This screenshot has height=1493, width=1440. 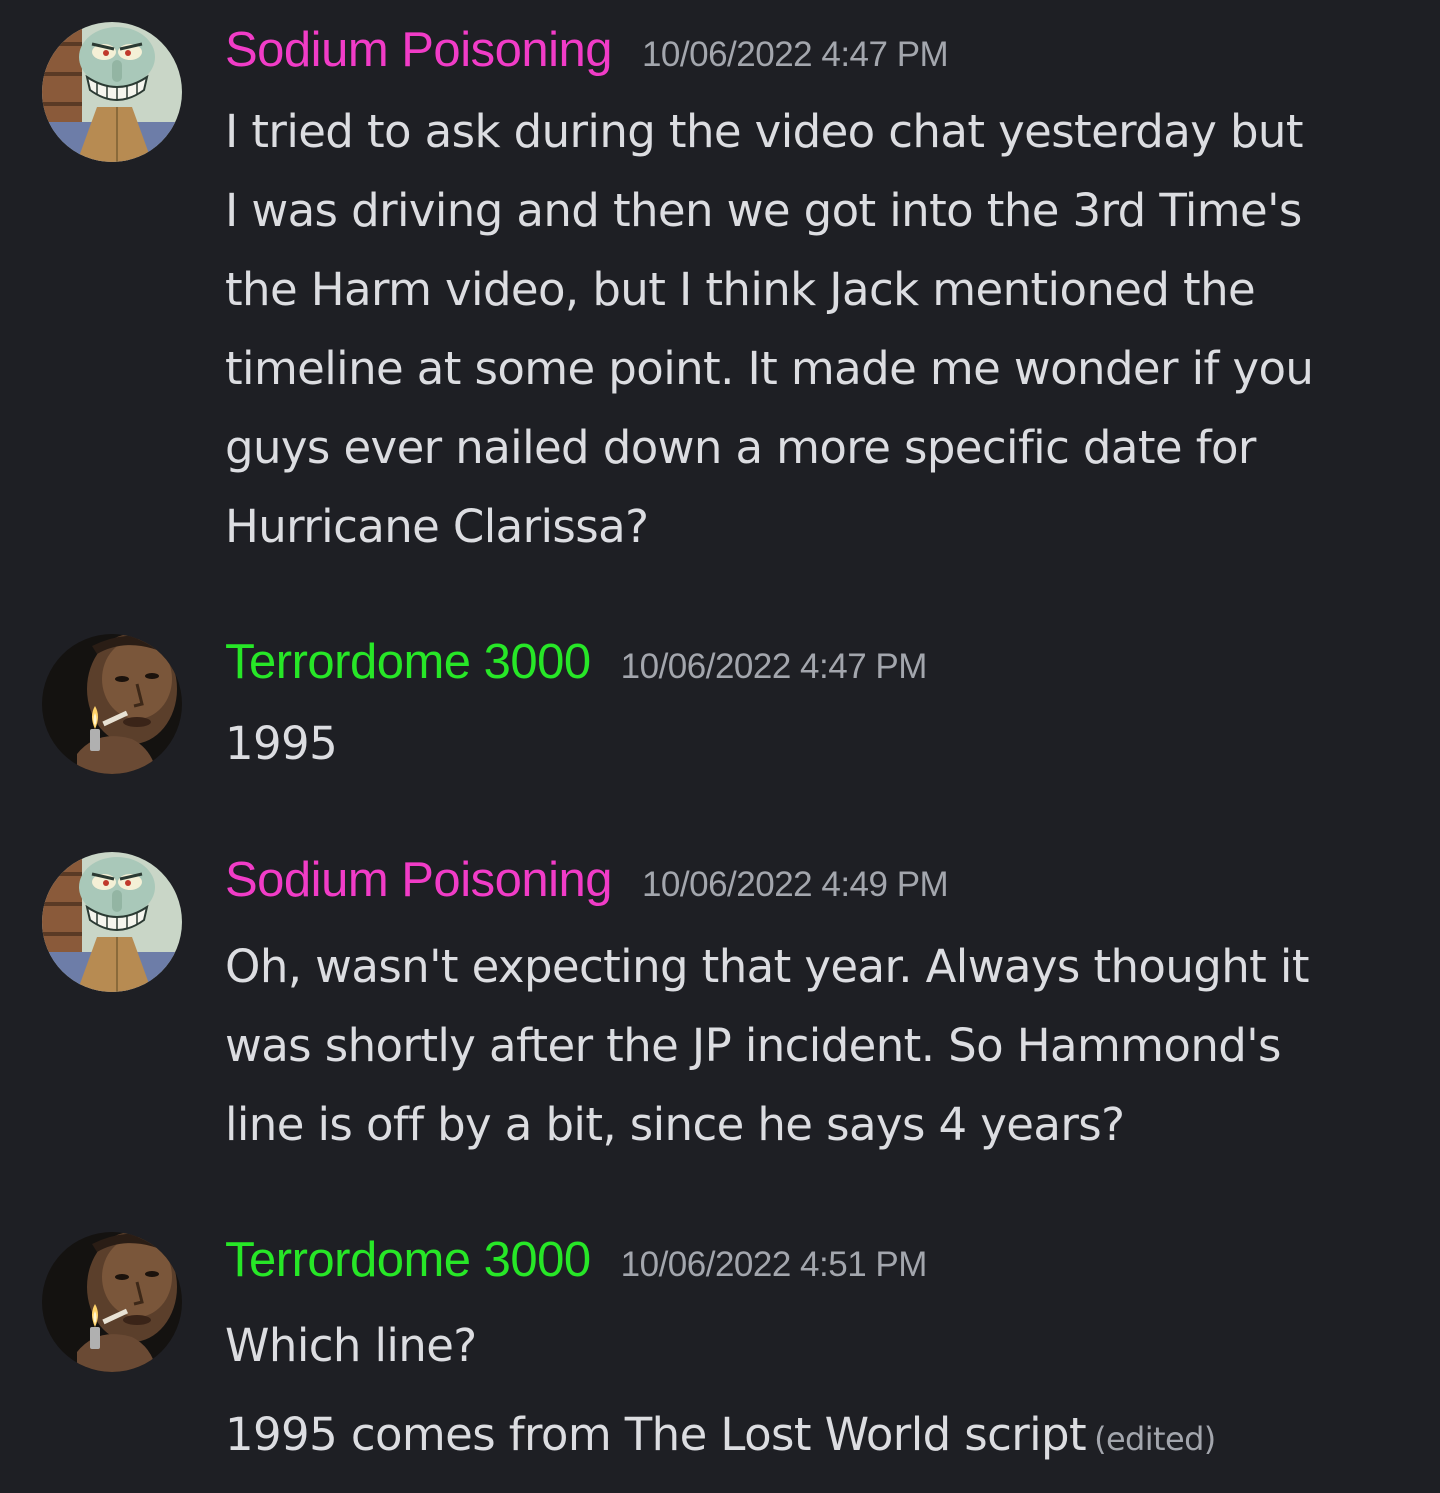 What do you see at coordinates (437, 526) in the screenshot?
I see `message-line: Hurricane Clarissa?` at bounding box center [437, 526].